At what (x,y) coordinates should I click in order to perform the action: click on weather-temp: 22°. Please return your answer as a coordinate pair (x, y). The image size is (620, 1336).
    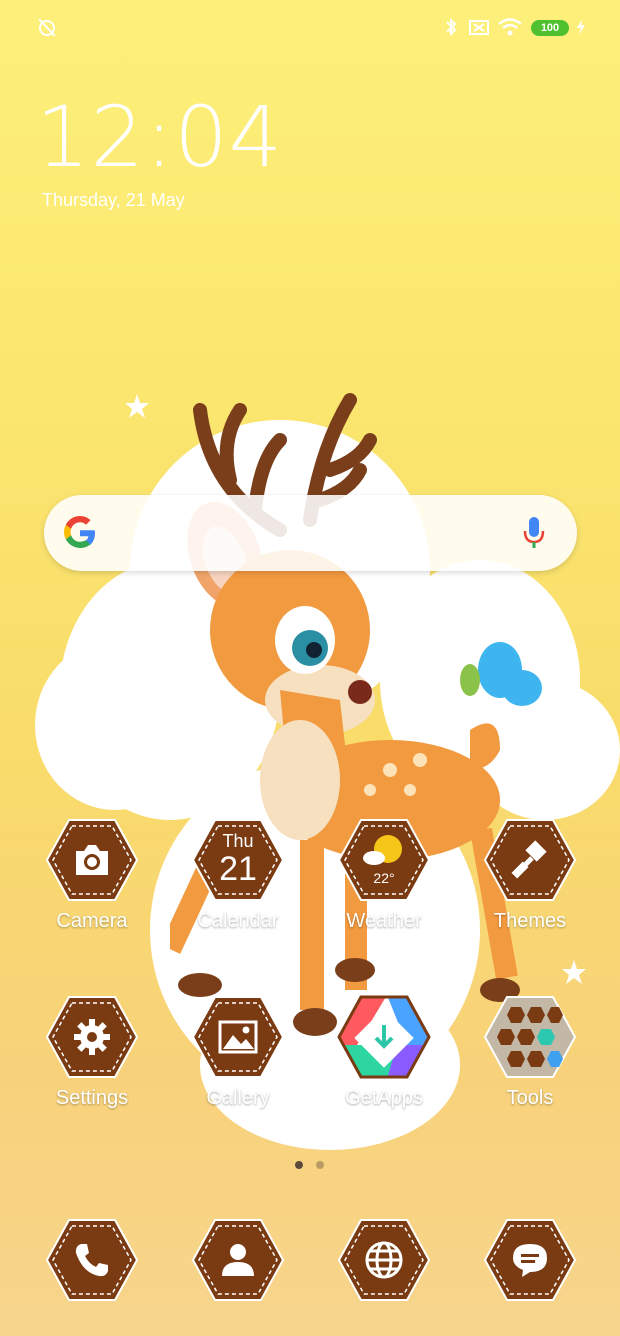
    Looking at the image, I should click on (384, 878).